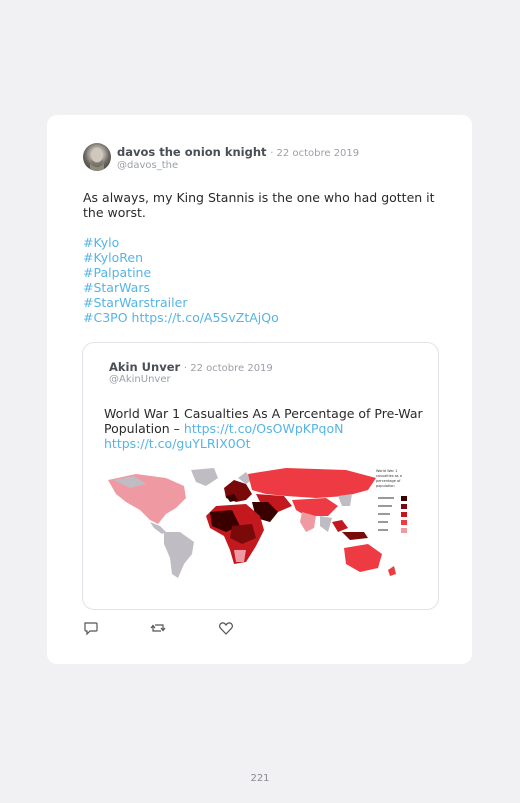  I want to click on quoted-author-line: Akin Unver · 22 octobre 2019, so click(191, 367).